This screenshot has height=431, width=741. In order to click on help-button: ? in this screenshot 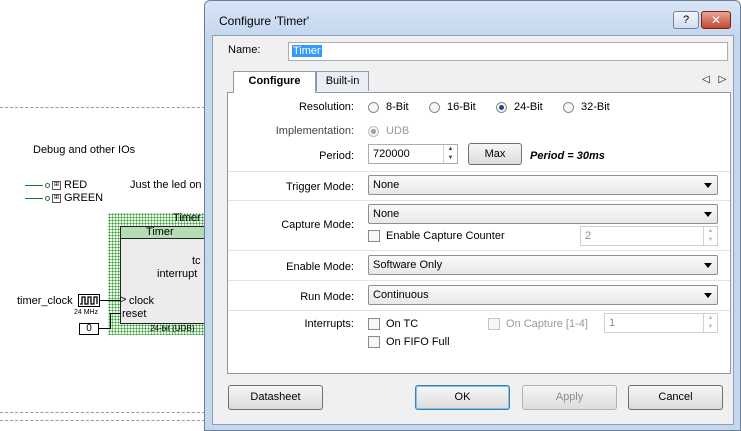, I will do `click(686, 20)`.